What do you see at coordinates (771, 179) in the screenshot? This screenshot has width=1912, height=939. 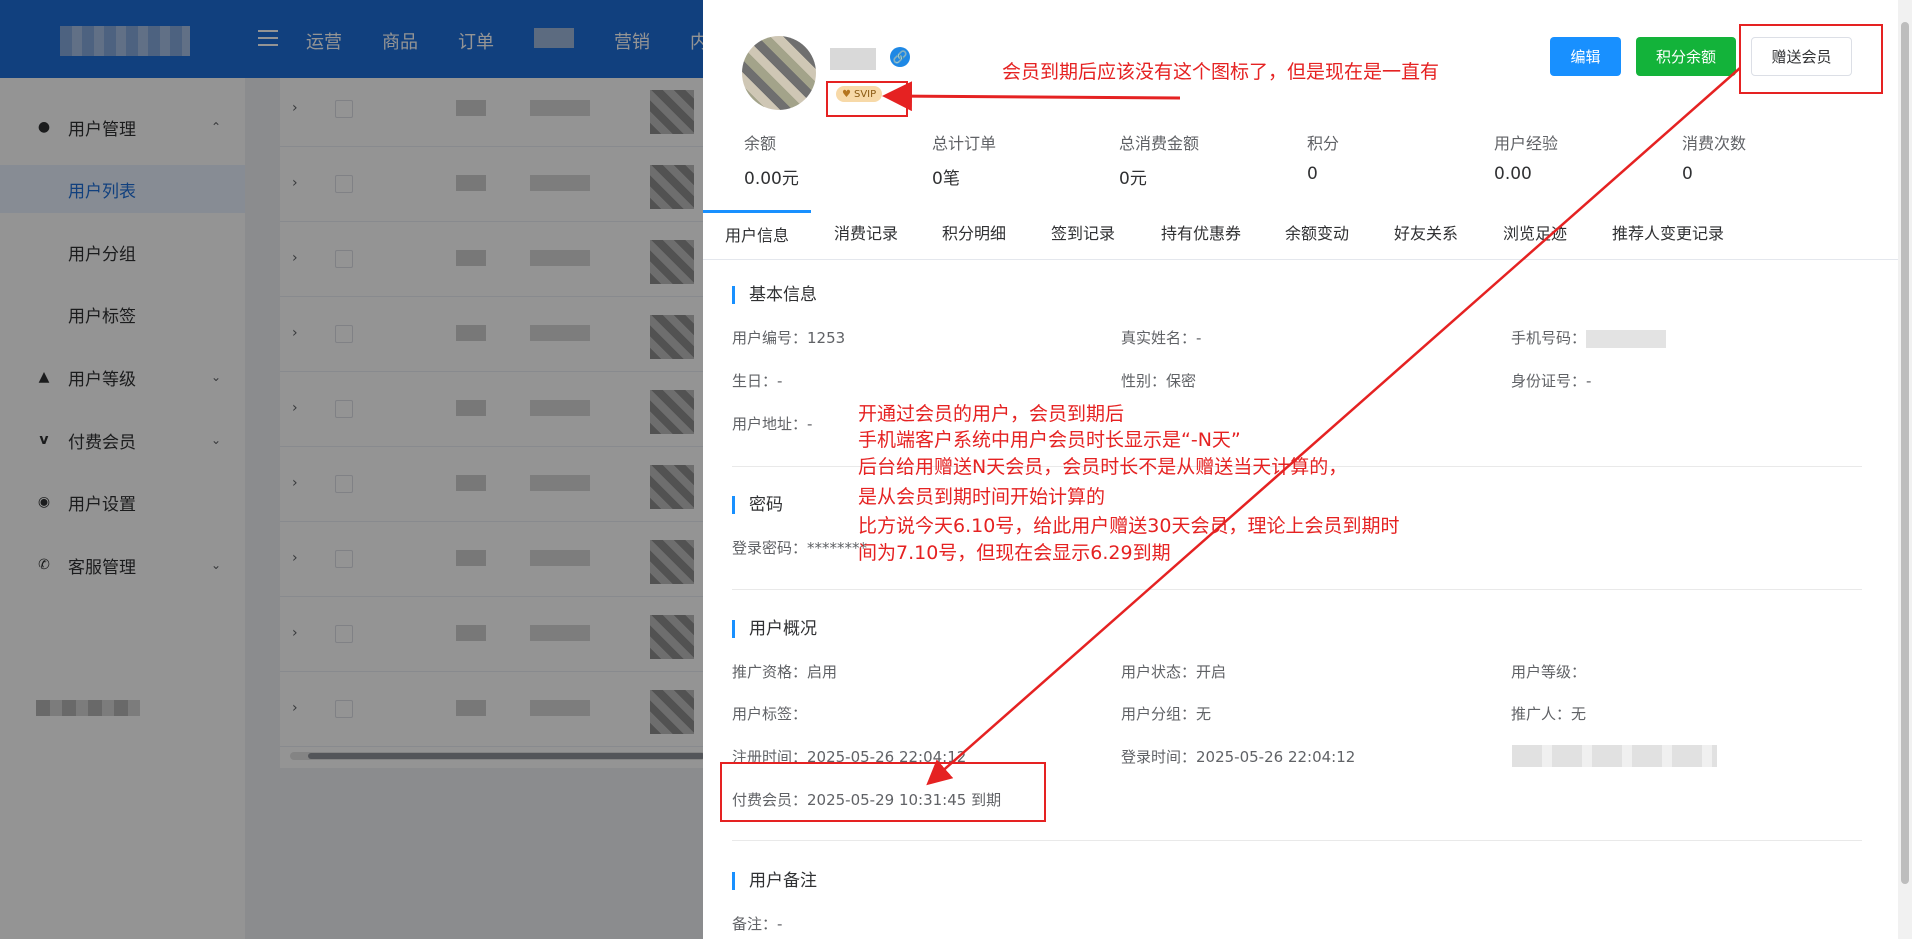 I see `stat-value: 0.00元` at bounding box center [771, 179].